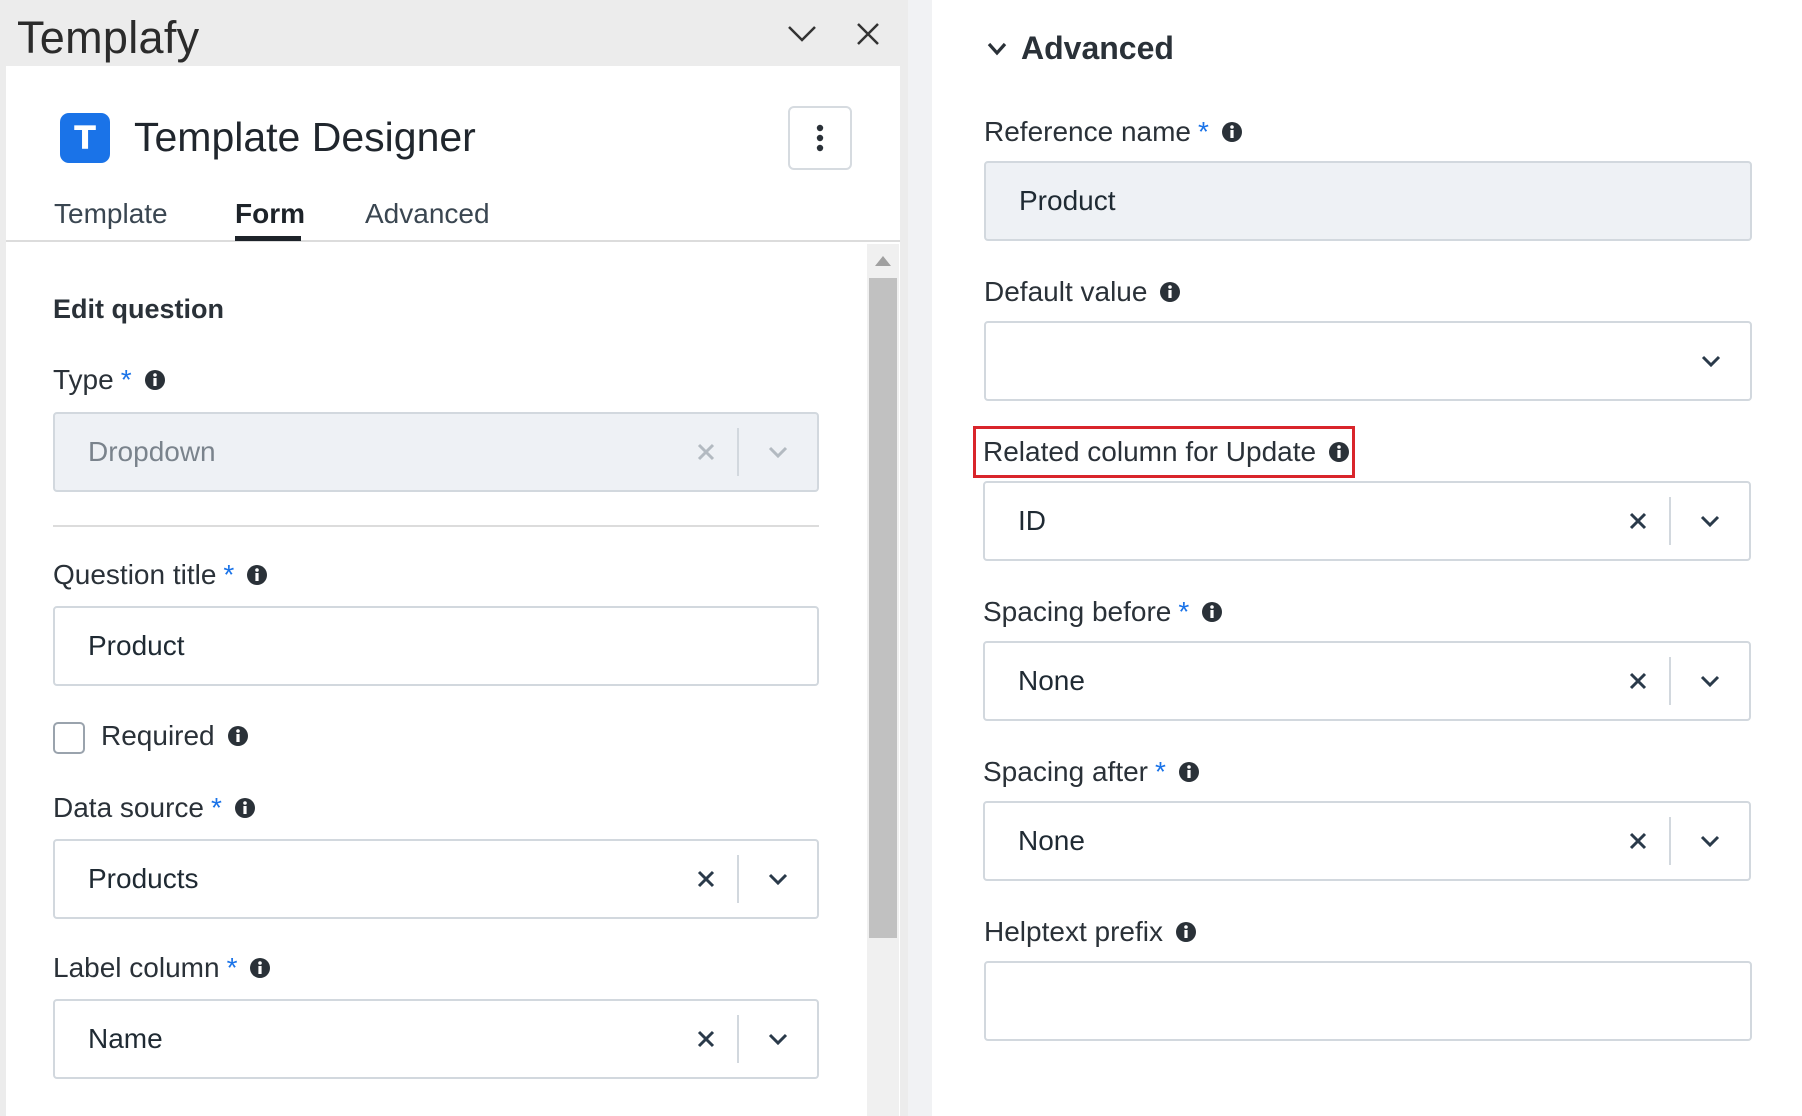  I want to click on label-column-label: Label column *, so click(162, 968).